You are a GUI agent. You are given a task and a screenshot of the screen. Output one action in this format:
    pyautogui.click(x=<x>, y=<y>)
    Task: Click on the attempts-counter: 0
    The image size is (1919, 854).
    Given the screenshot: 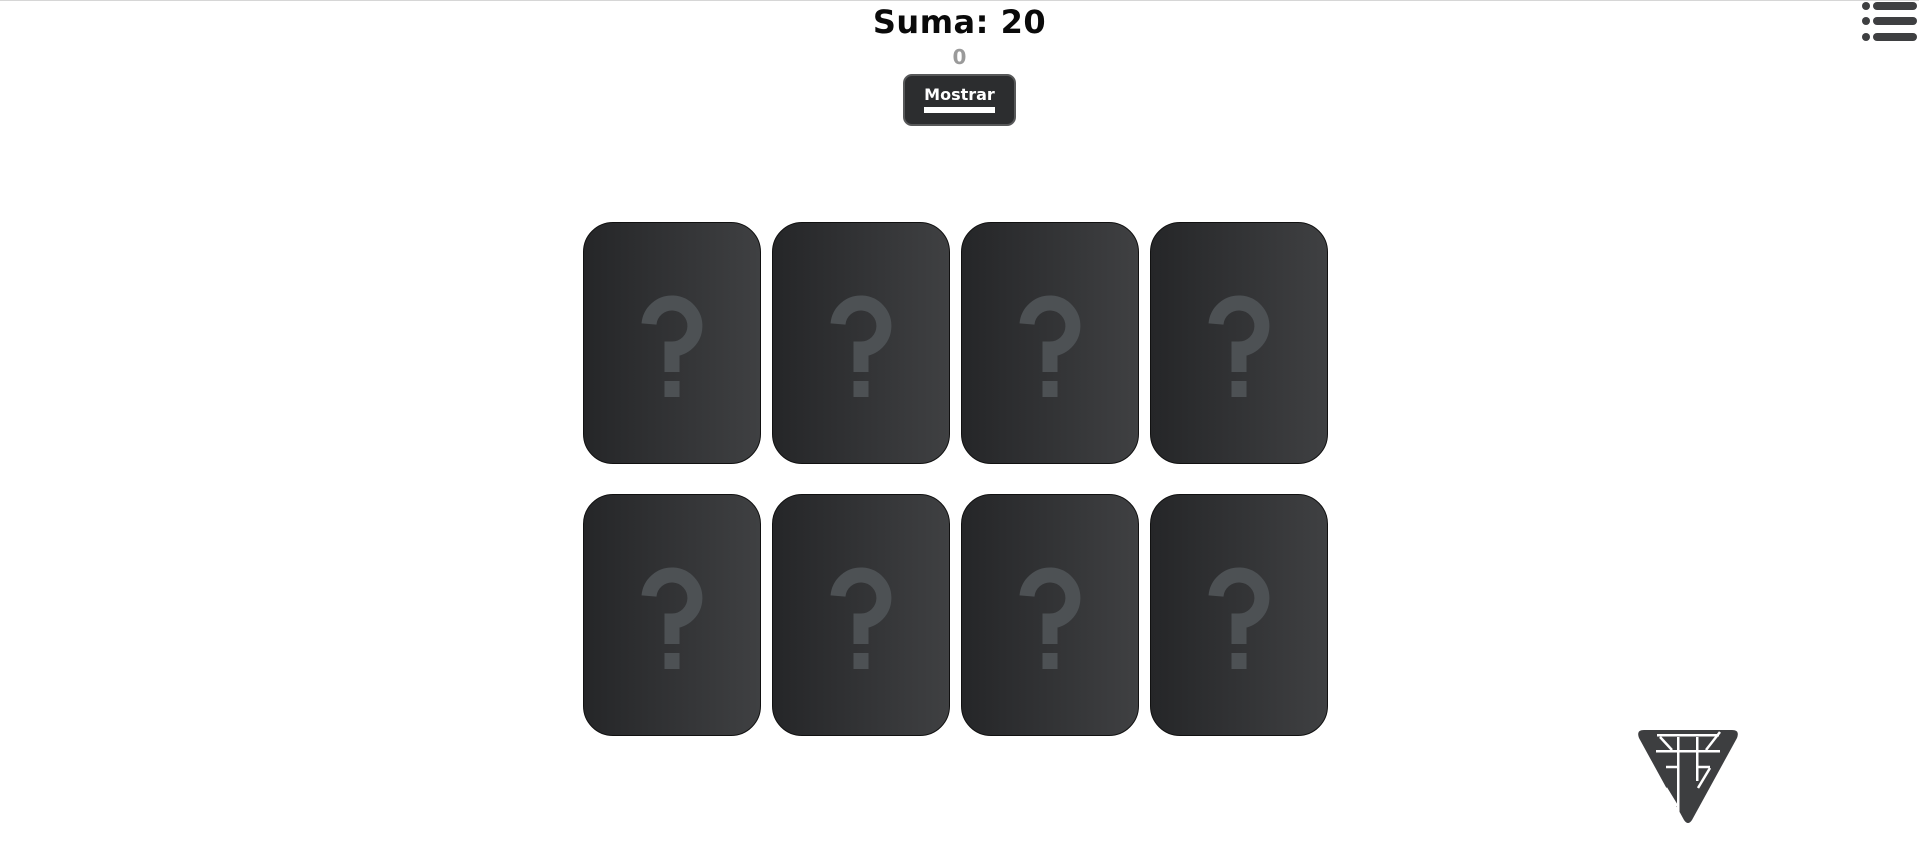 What is the action you would take?
    pyautogui.click(x=959, y=57)
    